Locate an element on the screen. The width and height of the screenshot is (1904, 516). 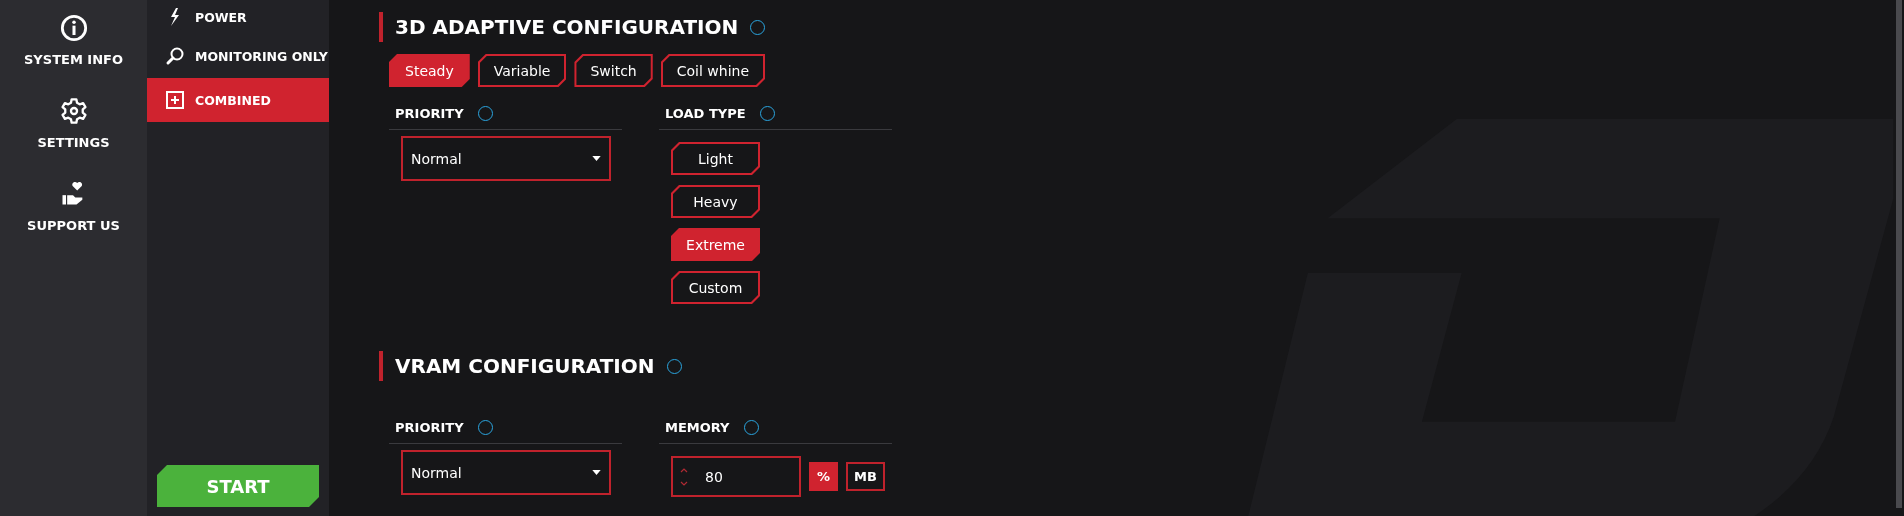
memory-input: 80 is located at coordinates (736, 476).